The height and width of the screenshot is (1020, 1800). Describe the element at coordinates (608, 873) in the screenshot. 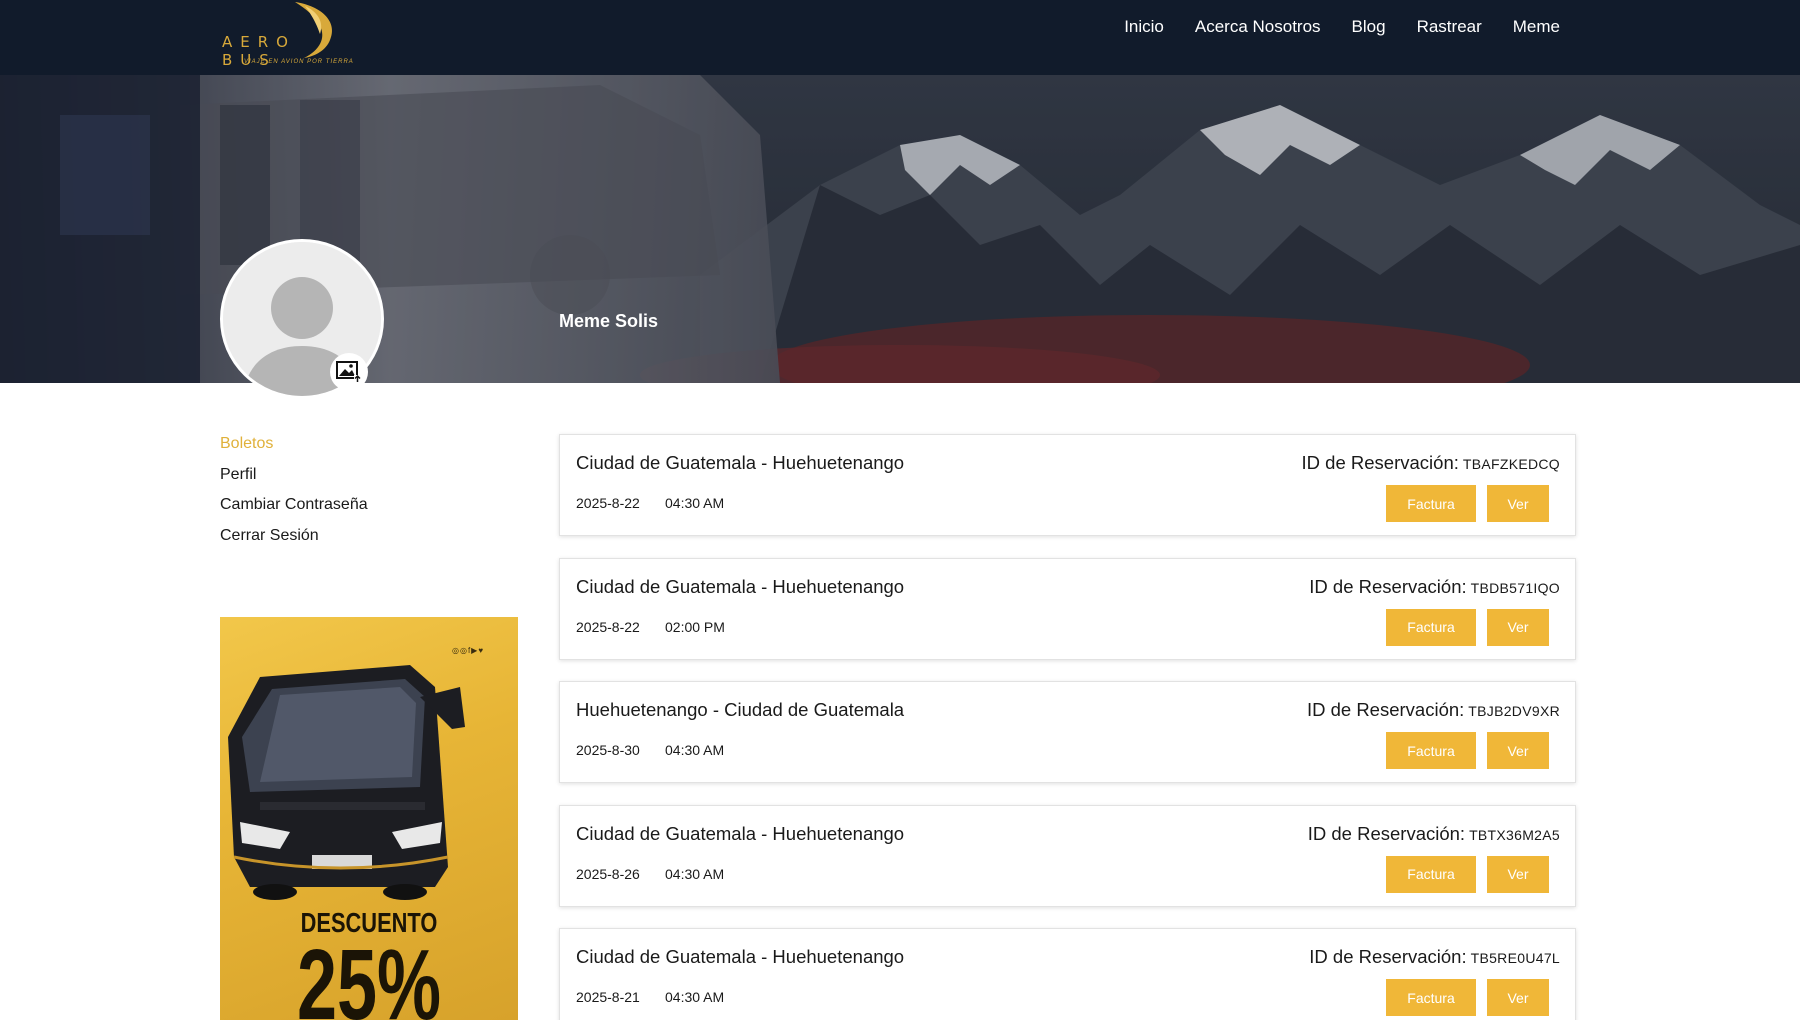

I see `ticket-date: 2025-8-26` at that location.